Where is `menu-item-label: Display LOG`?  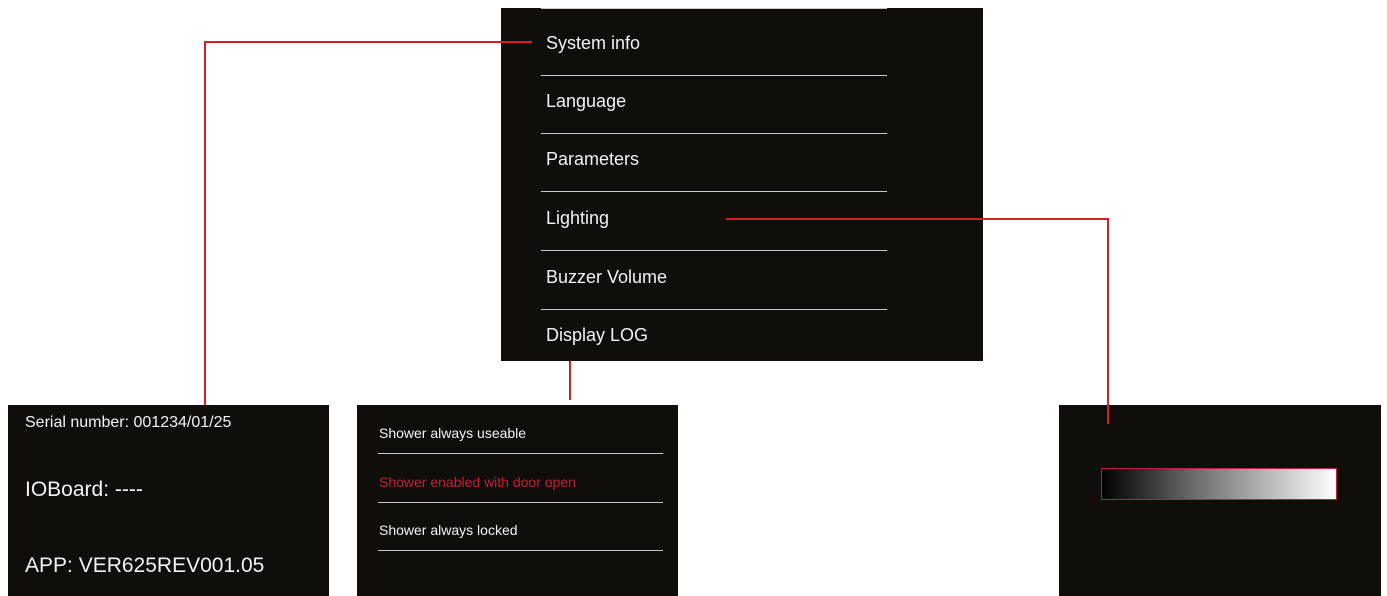
menu-item-label: Display LOG is located at coordinates (597, 335).